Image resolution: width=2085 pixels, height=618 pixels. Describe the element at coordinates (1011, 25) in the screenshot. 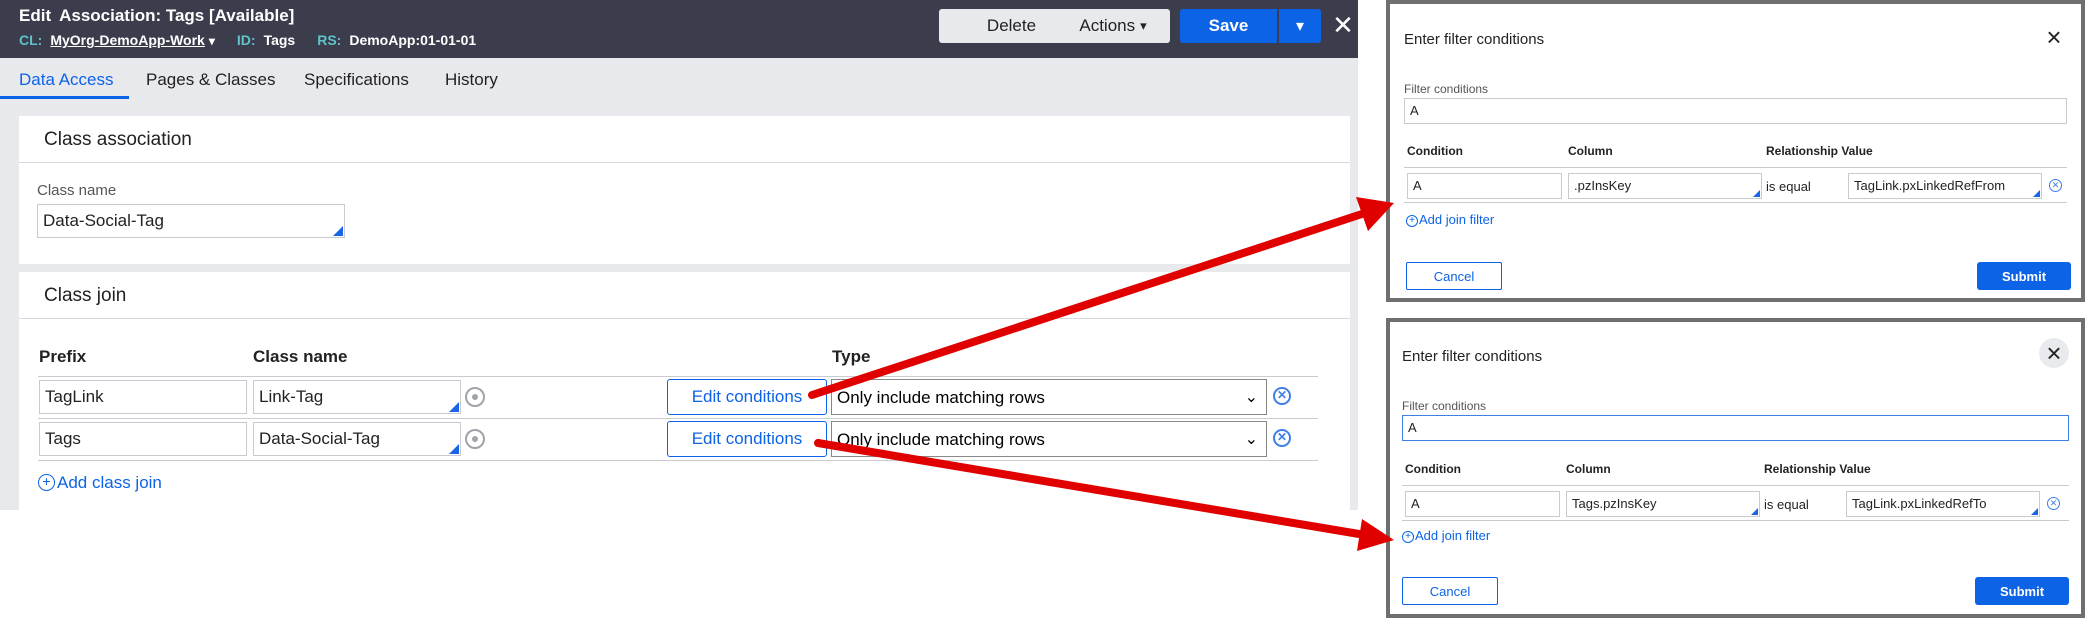

I see `delete-label: Delete` at that location.